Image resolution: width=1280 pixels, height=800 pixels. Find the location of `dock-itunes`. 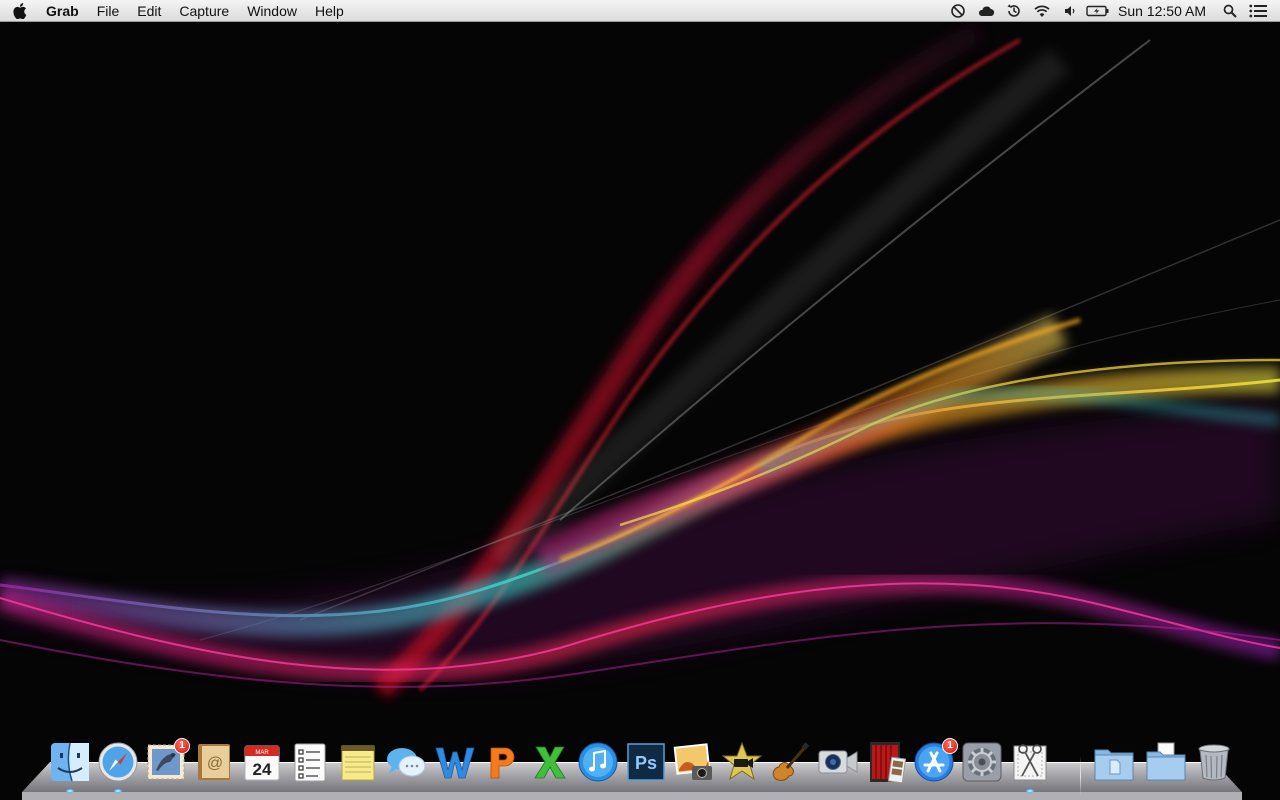

dock-itunes is located at coordinates (598, 762).